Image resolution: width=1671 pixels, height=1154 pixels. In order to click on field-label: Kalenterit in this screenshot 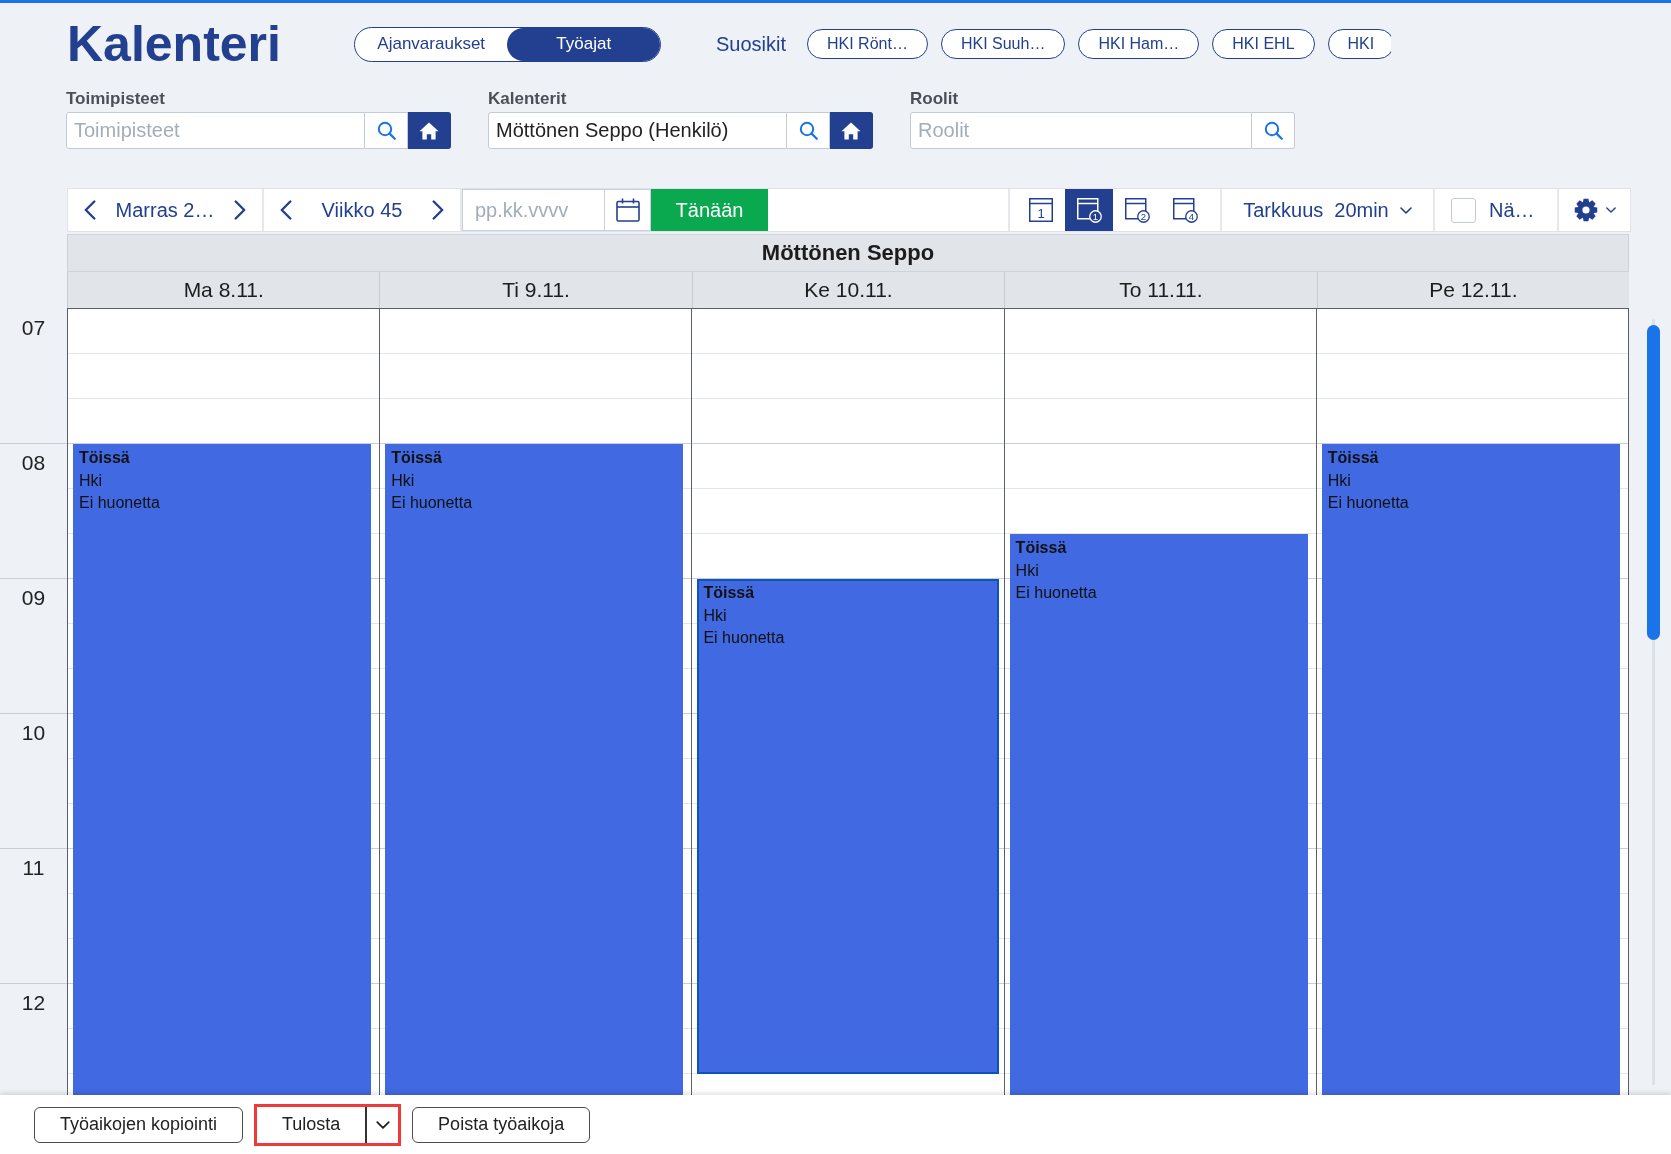, I will do `click(527, 99)`.